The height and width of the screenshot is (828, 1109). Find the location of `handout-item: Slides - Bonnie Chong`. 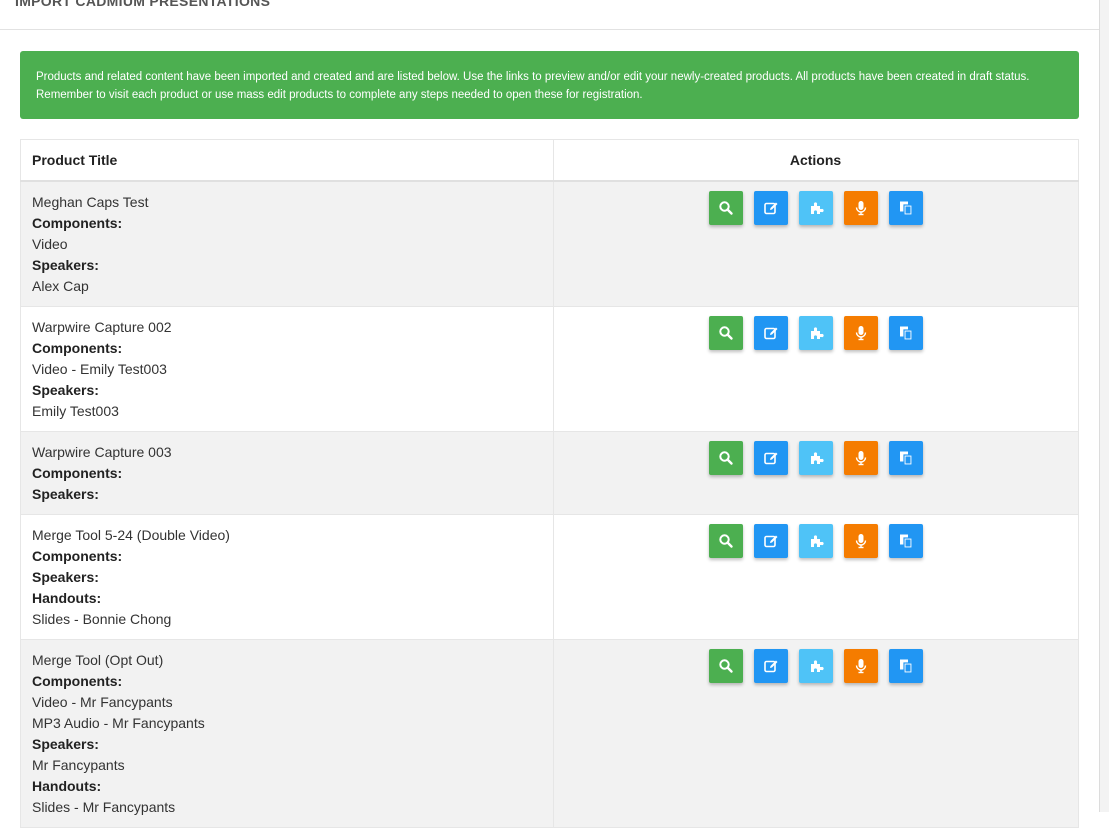

handout-item: Slides - Bonnie Chong is located at coordinates (102, 619).